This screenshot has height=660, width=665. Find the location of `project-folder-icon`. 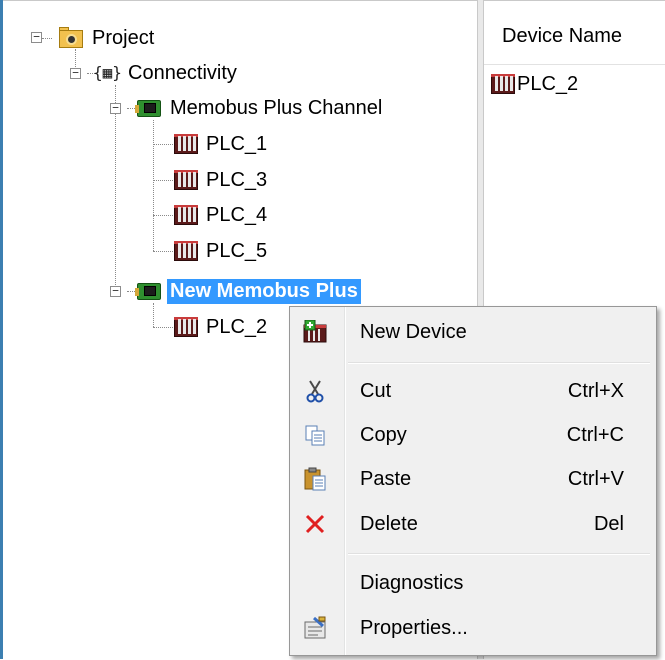

project-folder-icon is located at coordinates (71, 38).